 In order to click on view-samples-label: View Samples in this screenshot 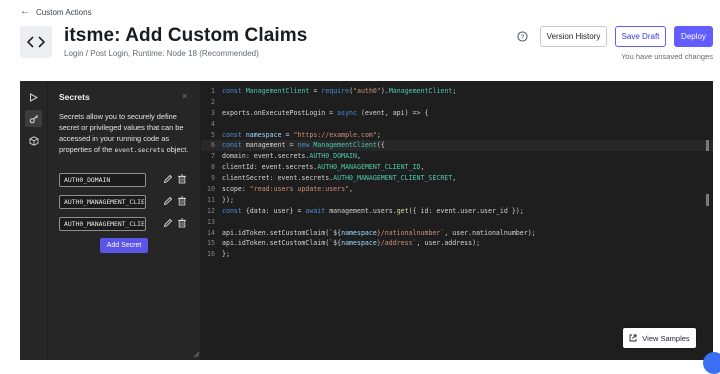, I will do `click(666, 338)`.